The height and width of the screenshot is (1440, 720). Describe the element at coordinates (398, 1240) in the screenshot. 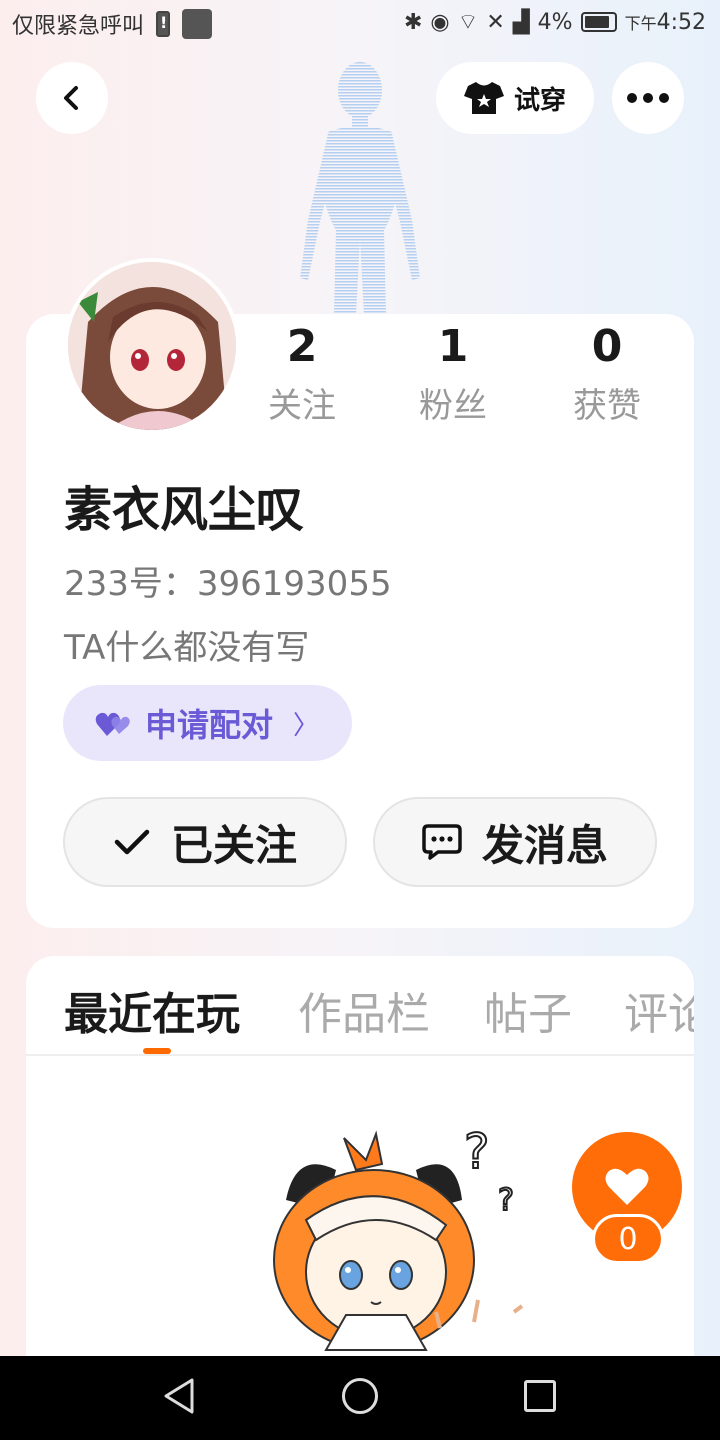

I see `empty-state-mascot-illustration: ? ?` at that location.